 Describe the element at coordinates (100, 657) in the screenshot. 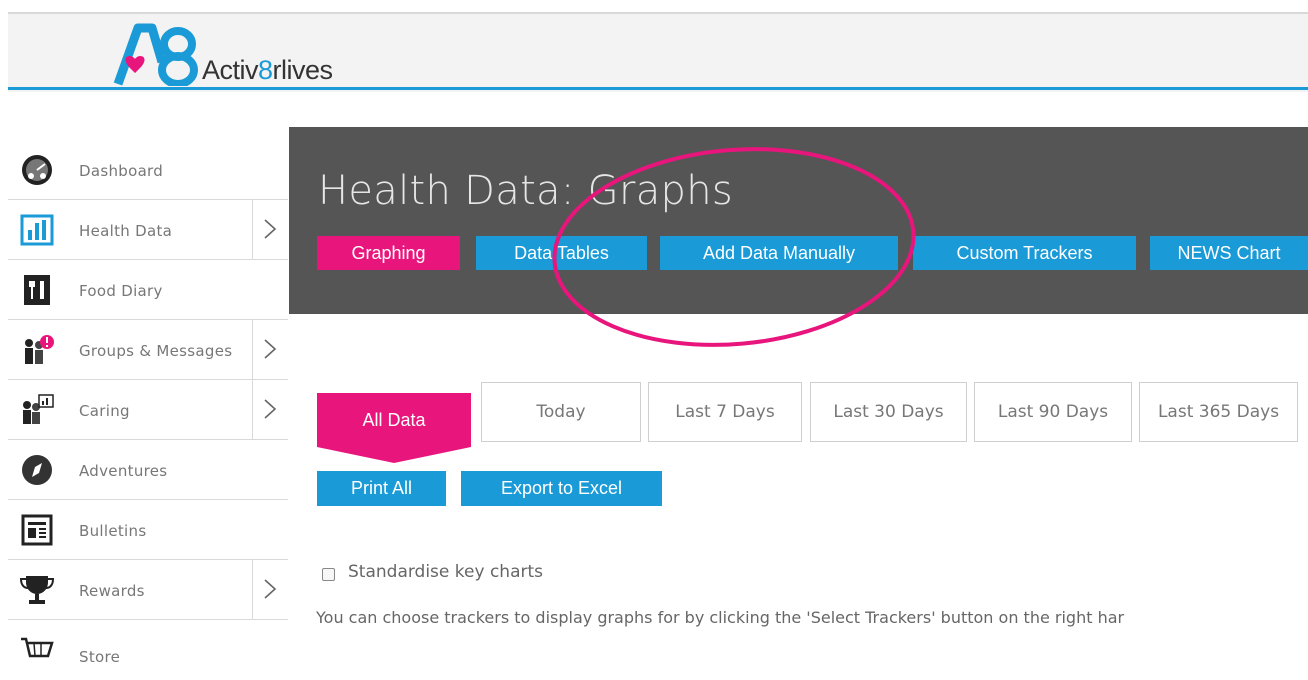

I see `sidebar-item-label: Store` at that location.